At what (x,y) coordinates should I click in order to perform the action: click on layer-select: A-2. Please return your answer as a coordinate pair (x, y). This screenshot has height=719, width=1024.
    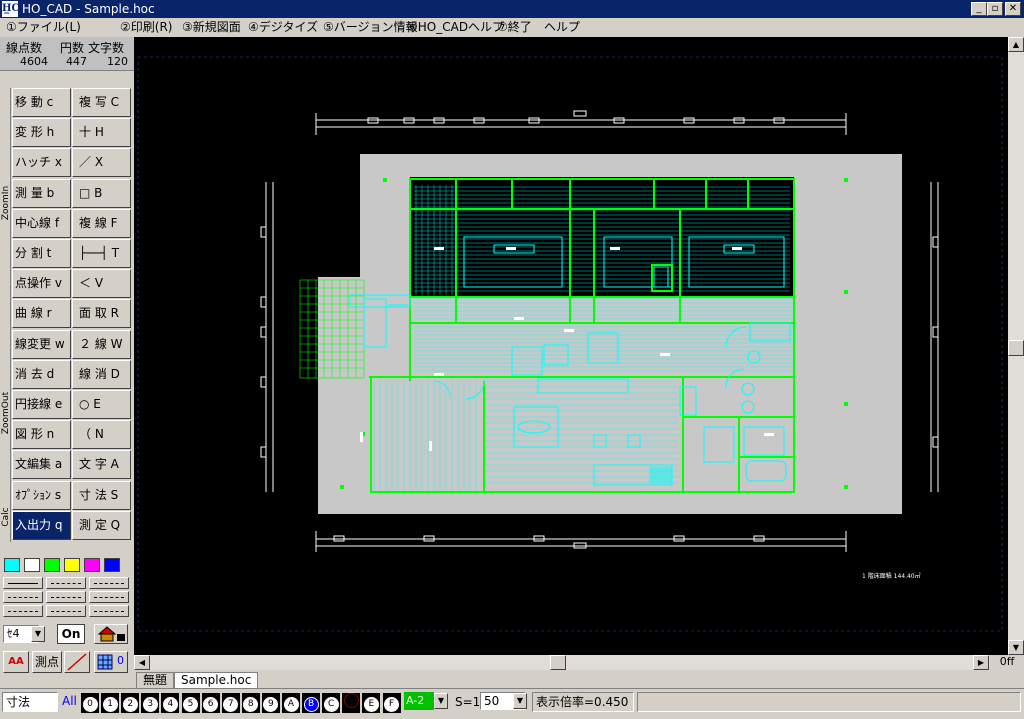
    Looking at the image, I should click on (419, 701).